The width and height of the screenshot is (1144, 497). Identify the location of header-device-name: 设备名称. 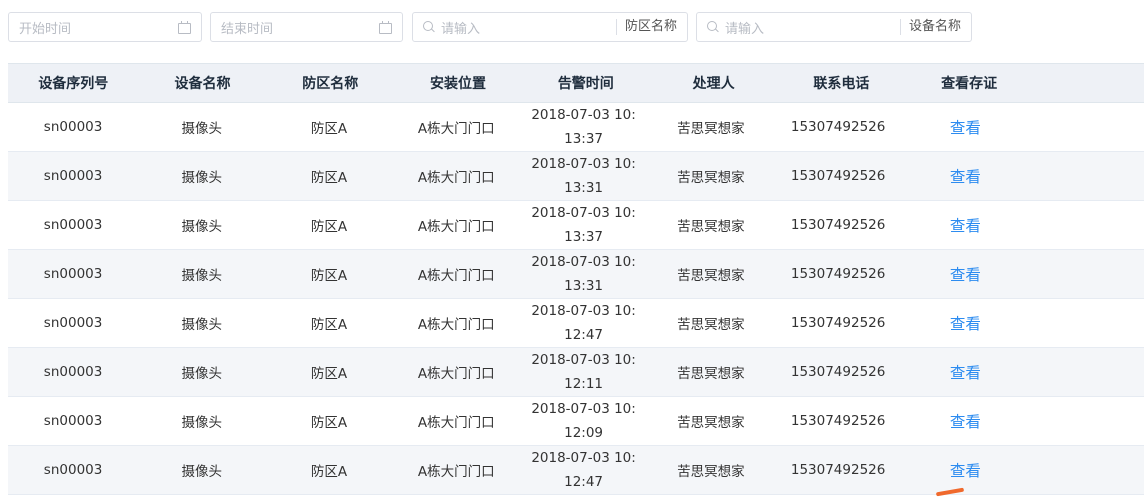
(202, 84).